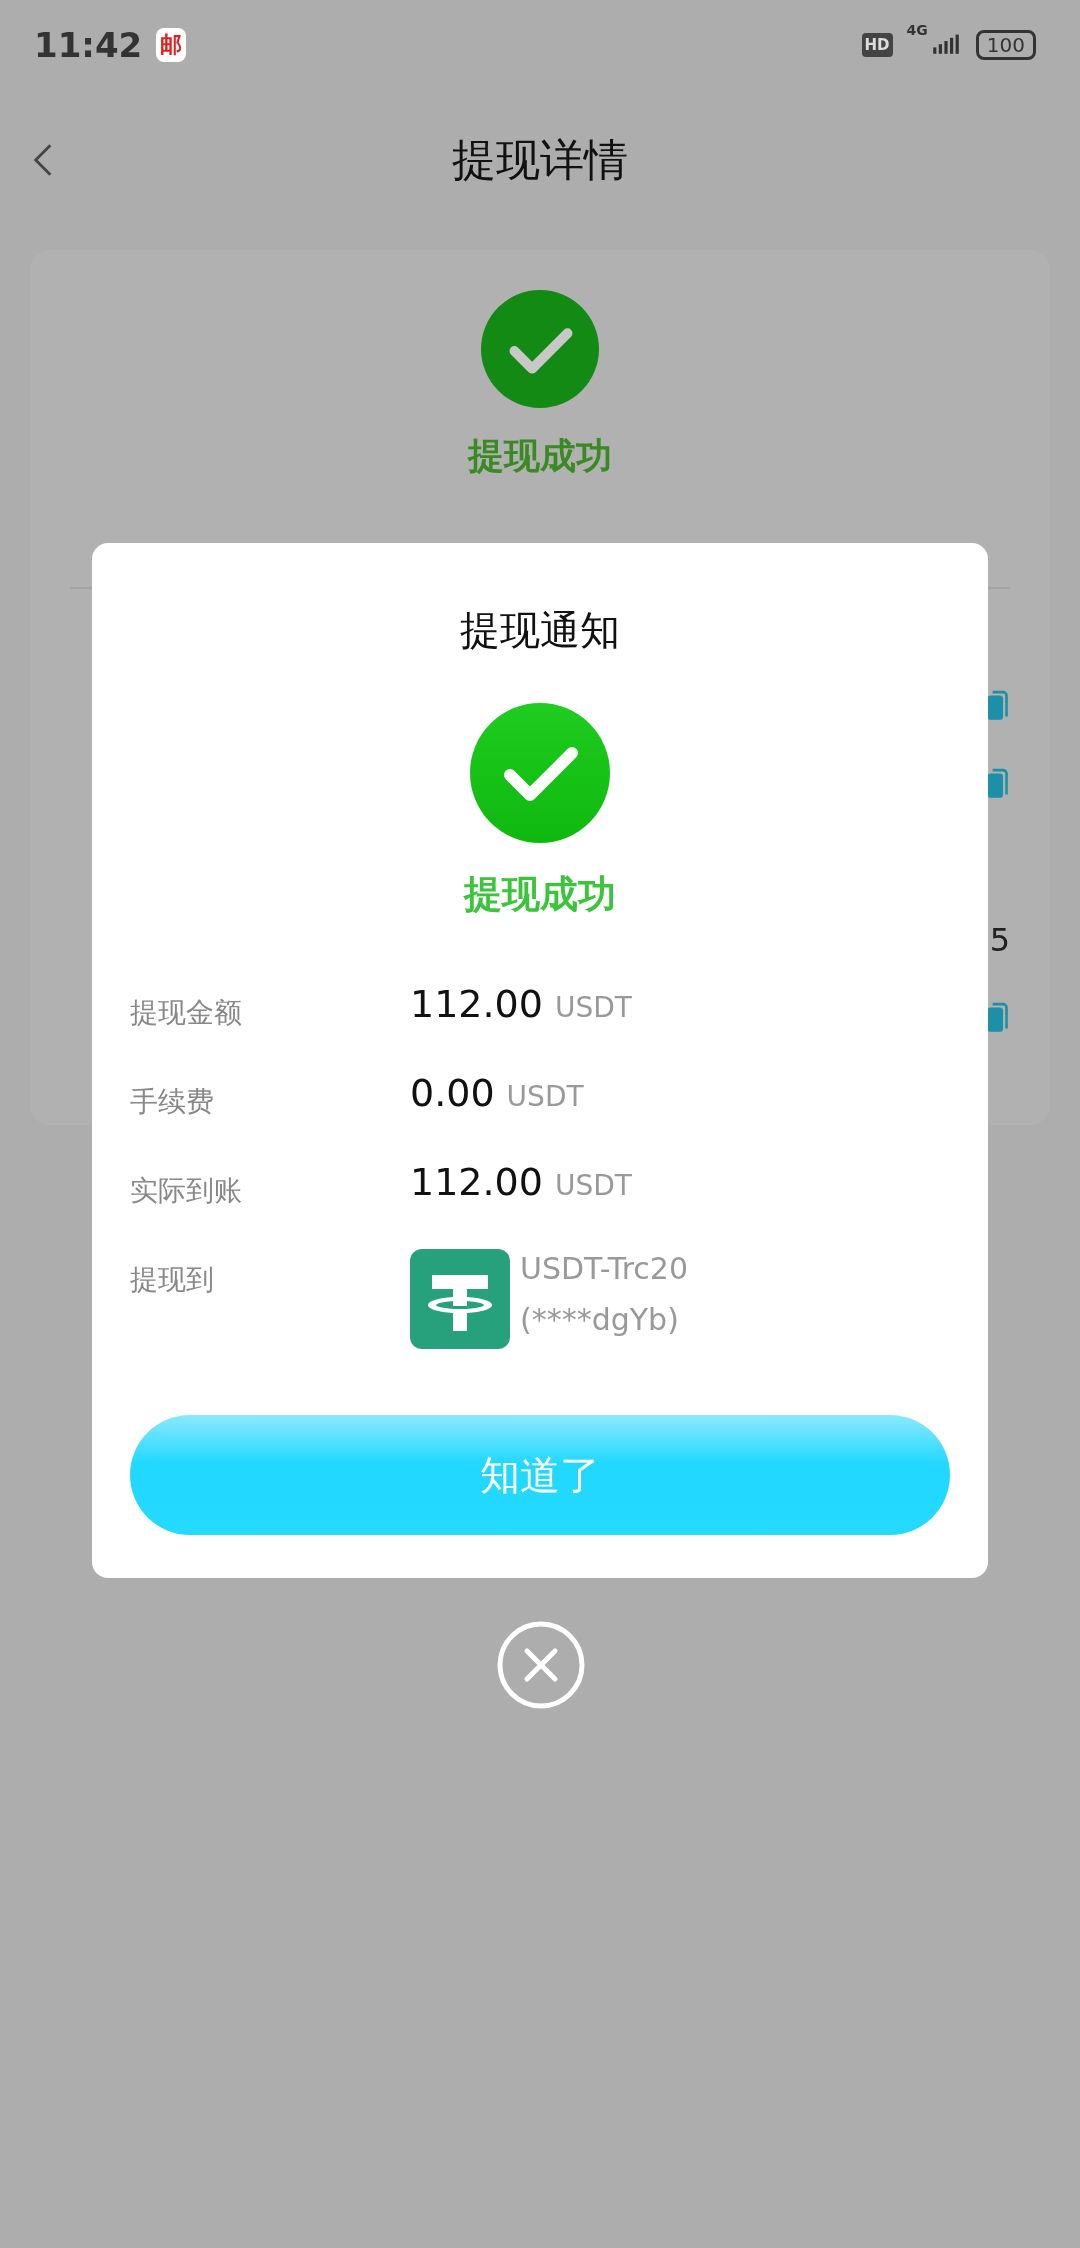  I want to click on tether-logo-icon, so click(460, 1299).